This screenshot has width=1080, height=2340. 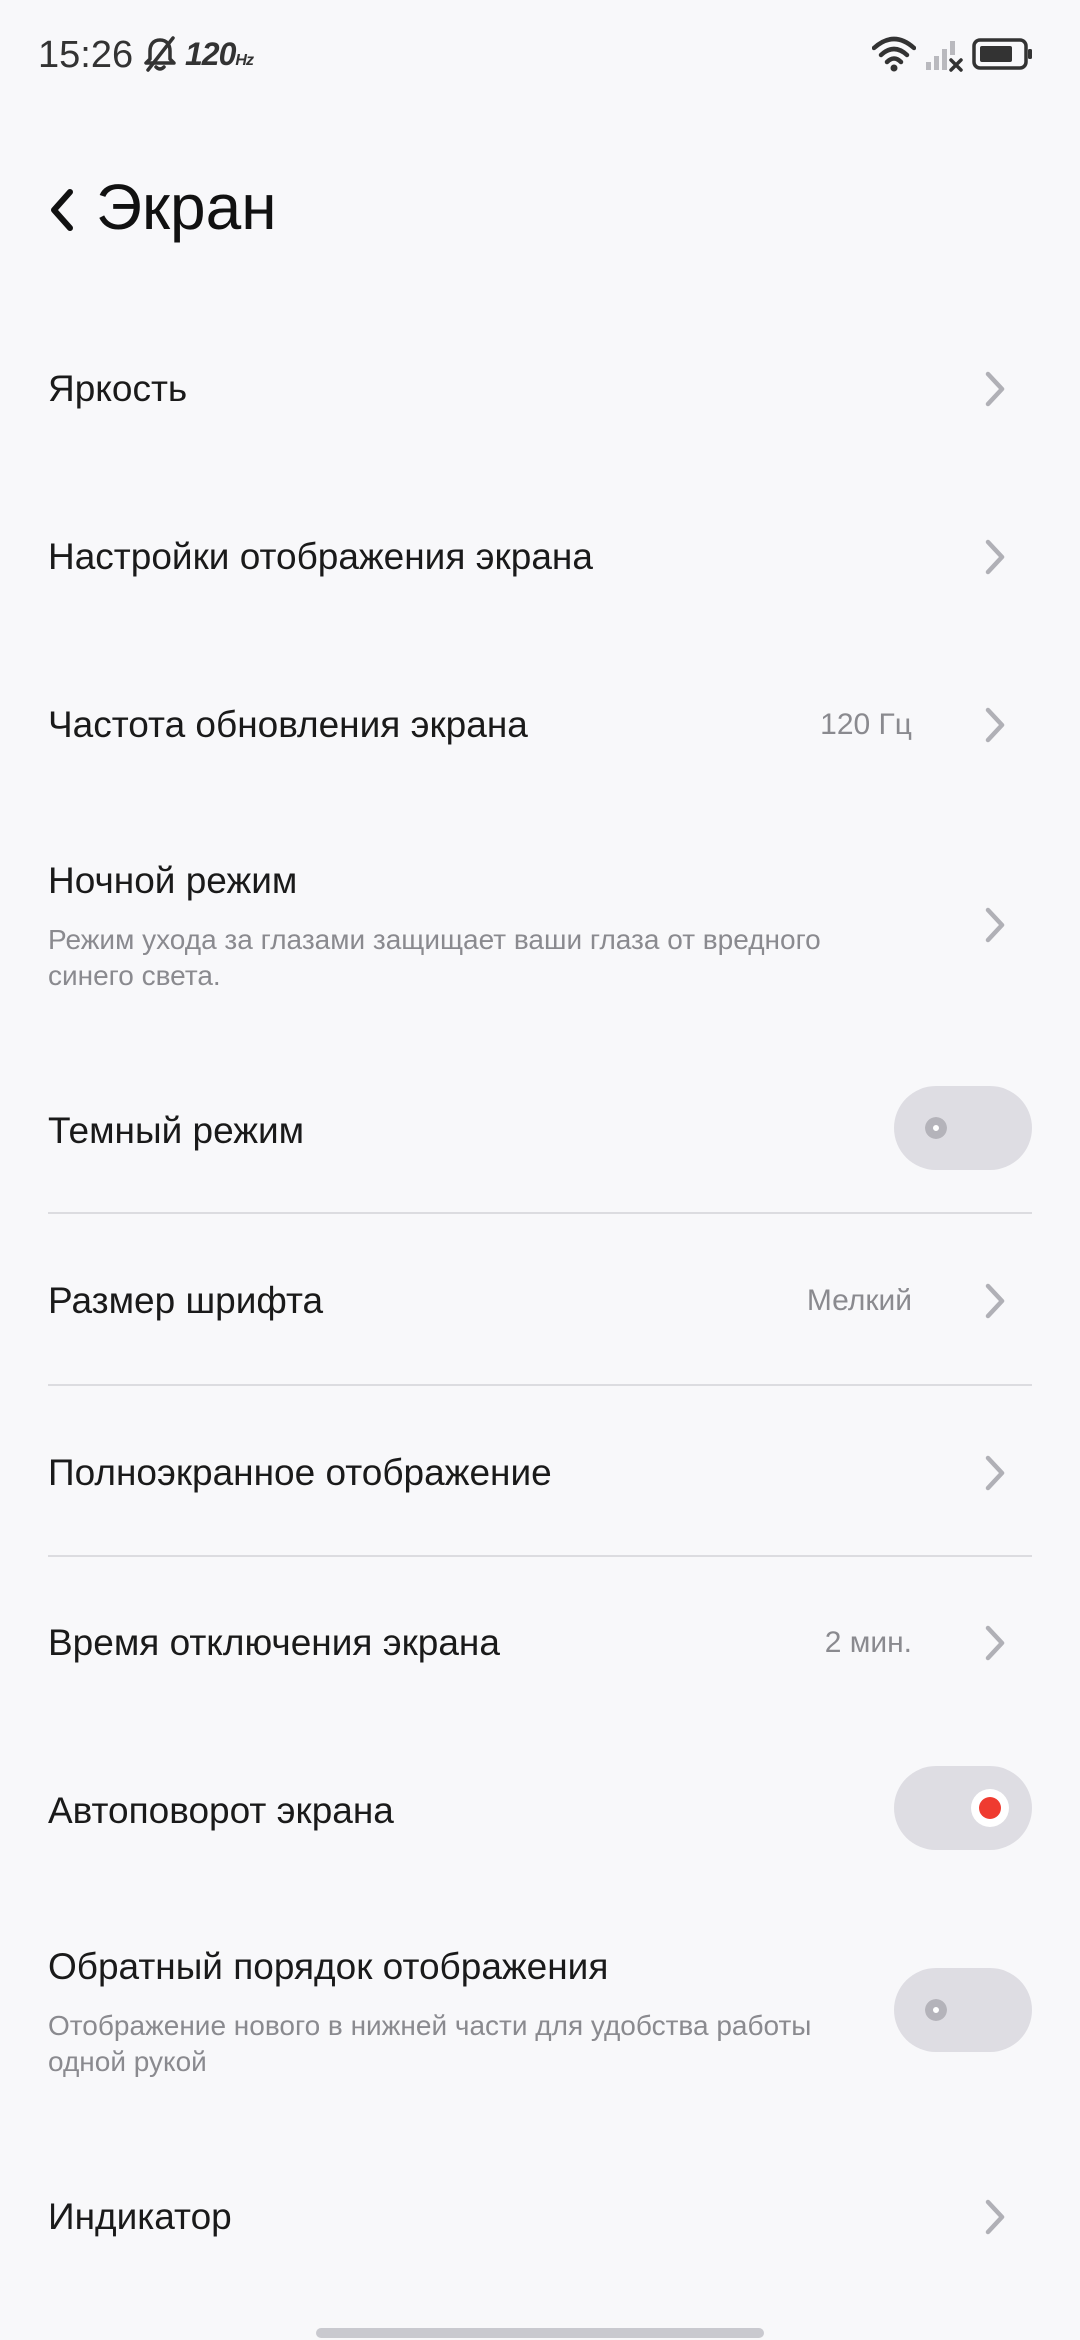 I want to click on settings-item-auto-rotate: Автоповорот экрана, so click(x=540, y=1810).